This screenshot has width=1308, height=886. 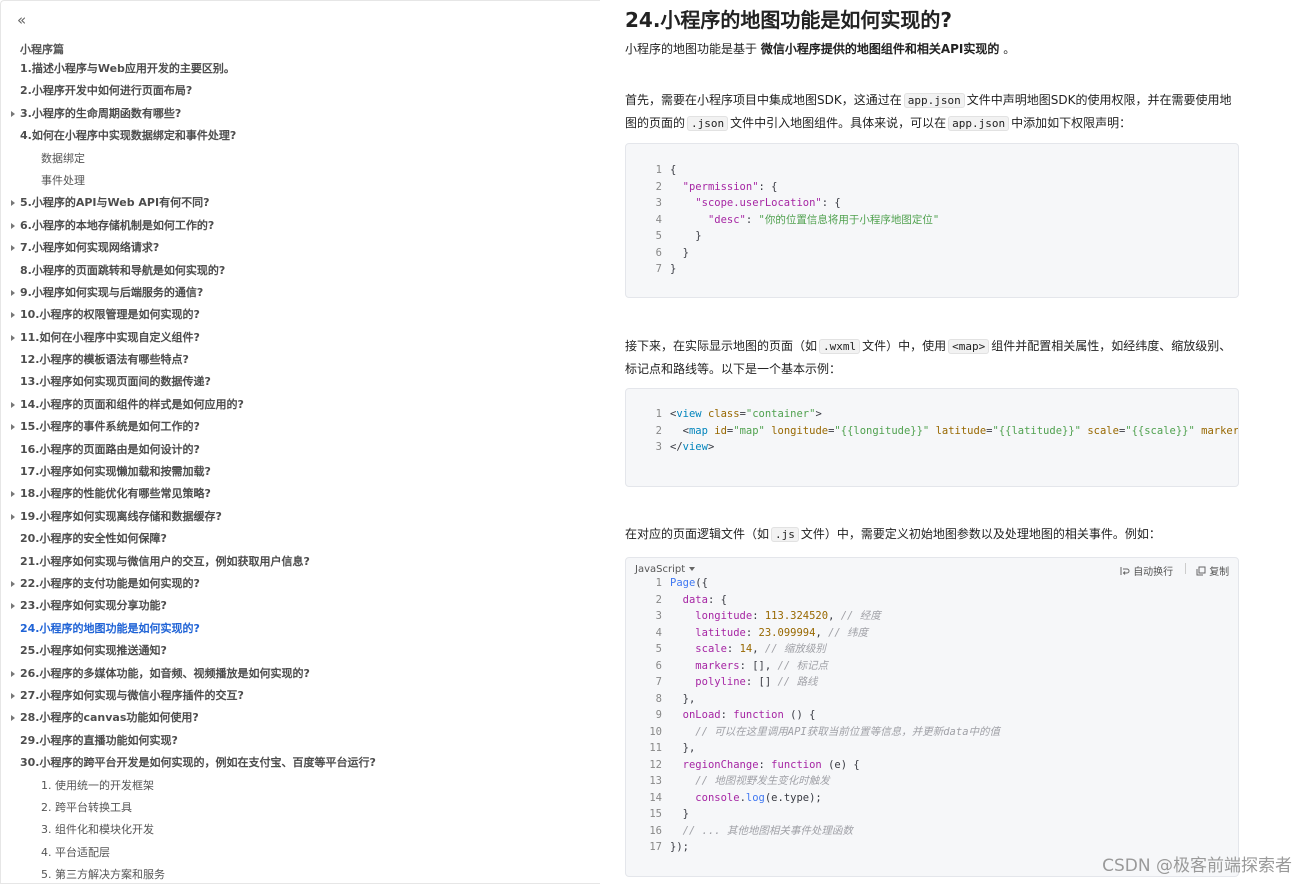 What do you see at coordinates (301, 315) in the screenshot?
I see `toc-item: 10.小程序的权限管理是如何实现的?` at bounding box center [301, 315].